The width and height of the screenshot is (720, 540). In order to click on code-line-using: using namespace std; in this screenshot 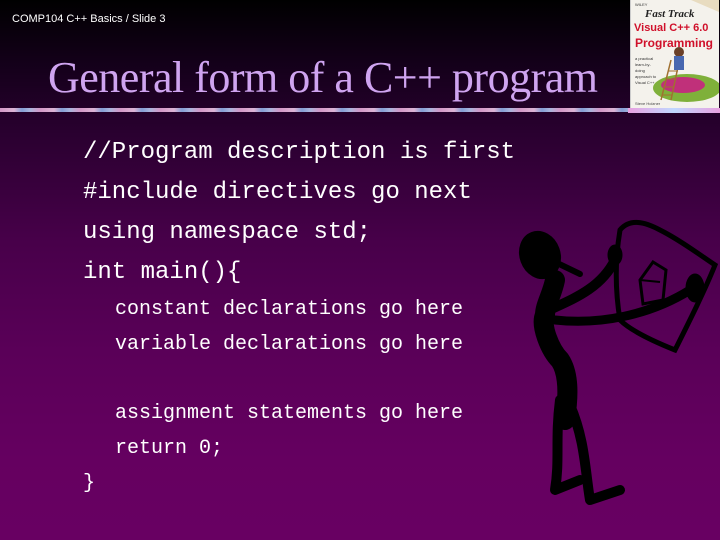, I will do `click(227, 232)`.